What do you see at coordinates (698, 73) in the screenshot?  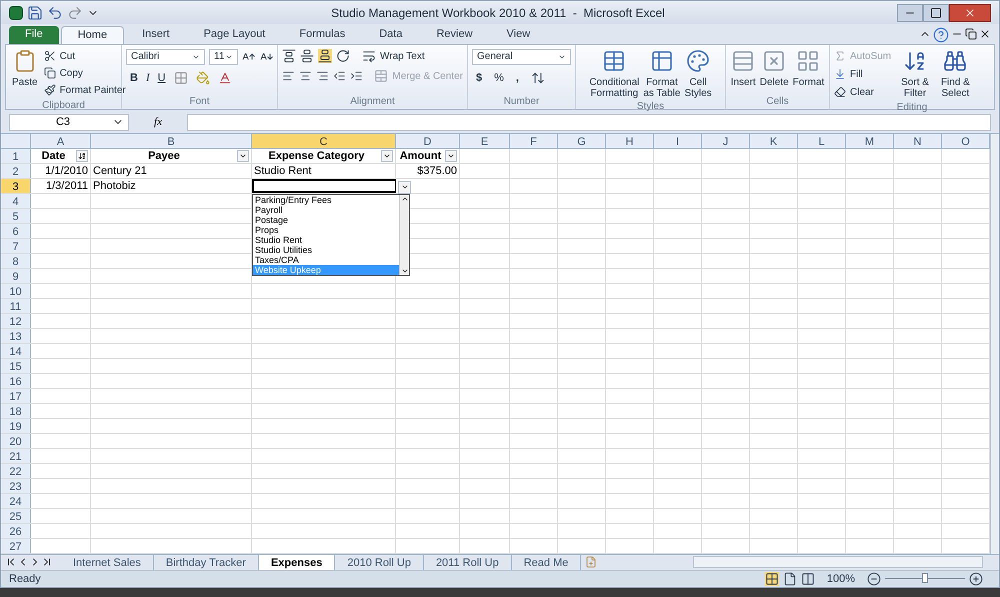 I see `styles-button: Cell Styles` at bounding box center [698, 73].